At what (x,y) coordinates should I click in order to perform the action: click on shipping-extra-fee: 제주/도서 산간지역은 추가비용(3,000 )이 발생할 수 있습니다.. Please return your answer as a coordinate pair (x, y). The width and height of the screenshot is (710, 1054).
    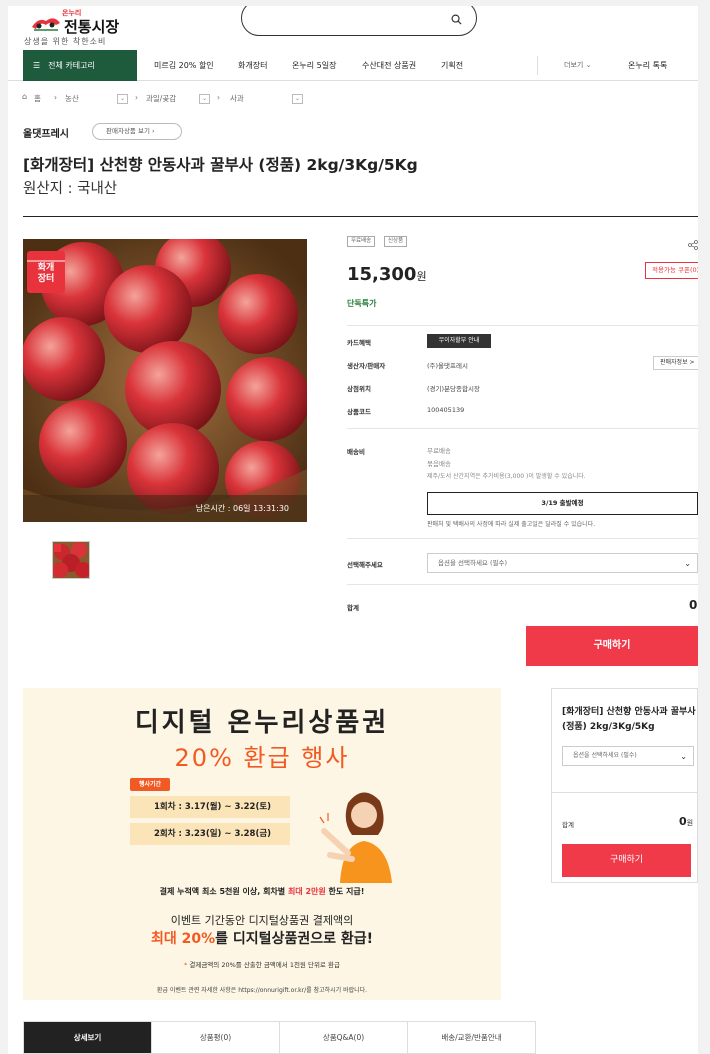
    Looking at the image, I should click on (506, 476).